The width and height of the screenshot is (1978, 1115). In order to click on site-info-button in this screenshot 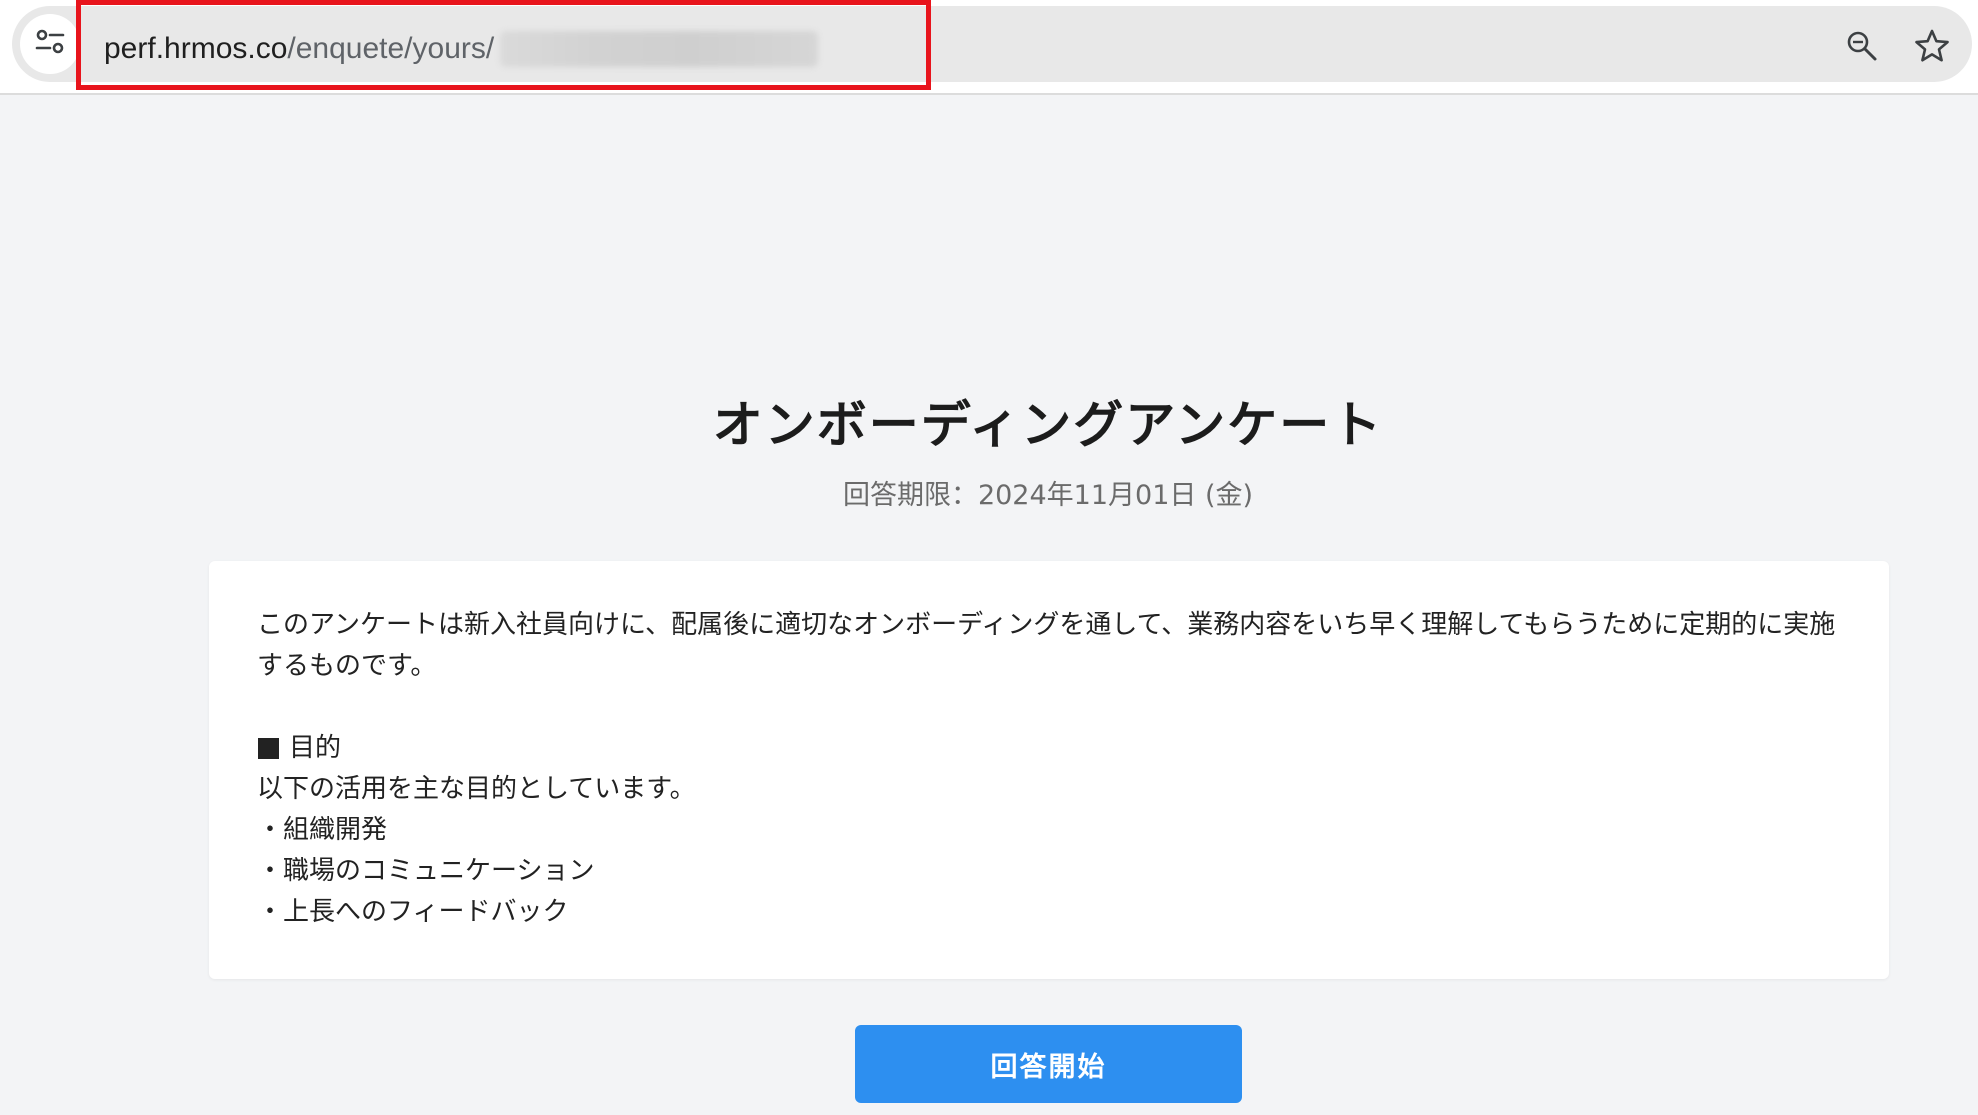, I will do `click(50, 44)`.